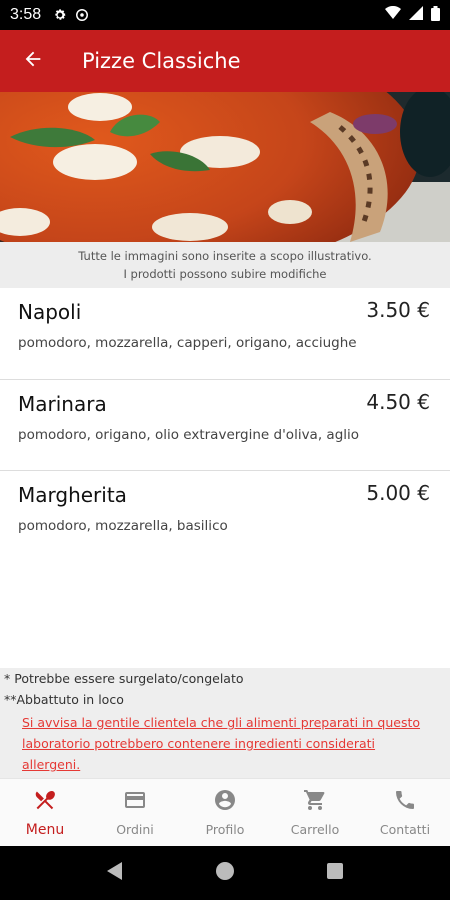  Describe the element at coordinates (135, 802) in the screenshot. I see `credit-card-icon` at that location.